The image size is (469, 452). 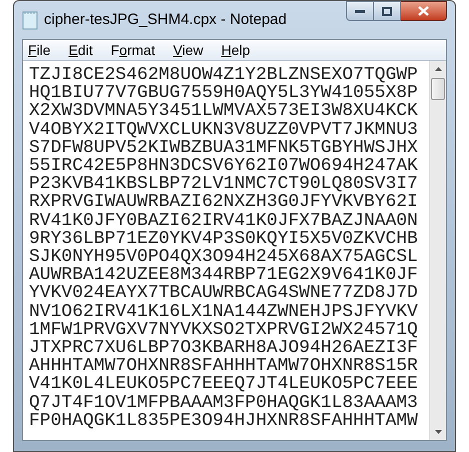 I want to click on menu-item: Format, so click(x=133, y=50).